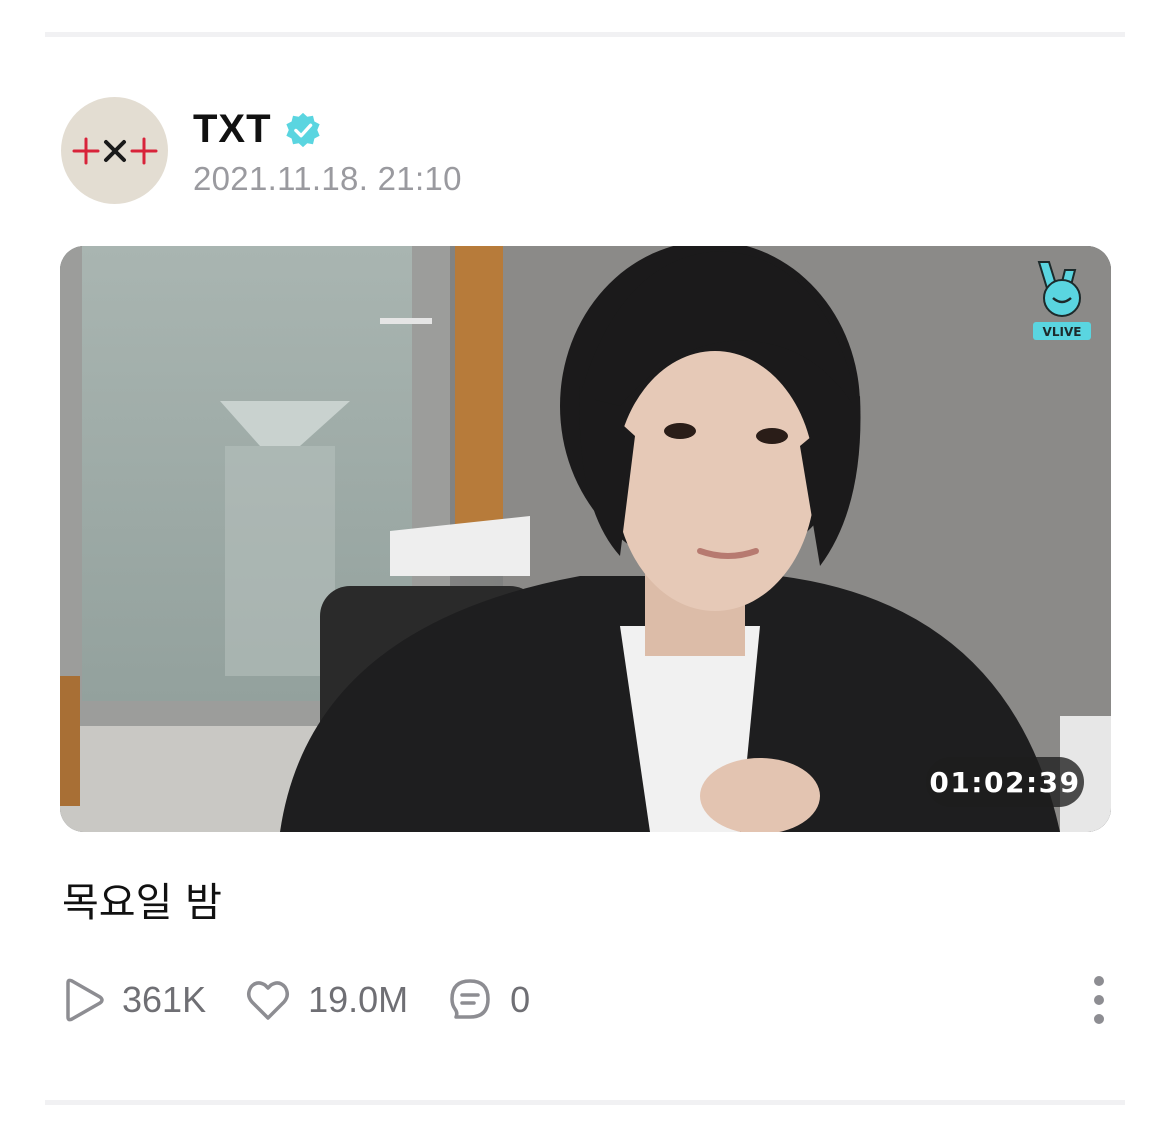 This screenshot has width=1170, height=1137. Describe the element at coordinates (327, 151) in the screenshot. I see `author-info: TXT 2021.11.18. 21:10` at that location.